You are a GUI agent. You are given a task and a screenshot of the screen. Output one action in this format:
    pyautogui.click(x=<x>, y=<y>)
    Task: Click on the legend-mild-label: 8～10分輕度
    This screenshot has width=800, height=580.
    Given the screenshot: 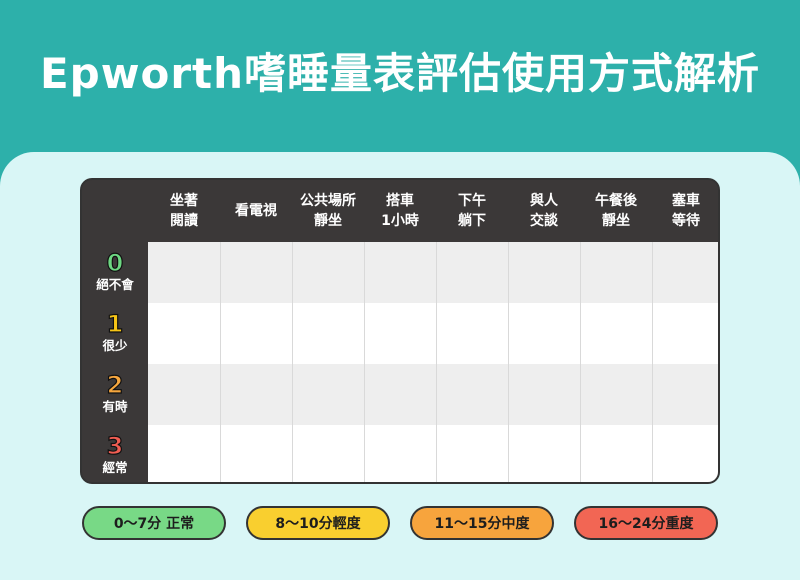 What is the action you would take?
    pyautogui.click(x=318, y=524)
    